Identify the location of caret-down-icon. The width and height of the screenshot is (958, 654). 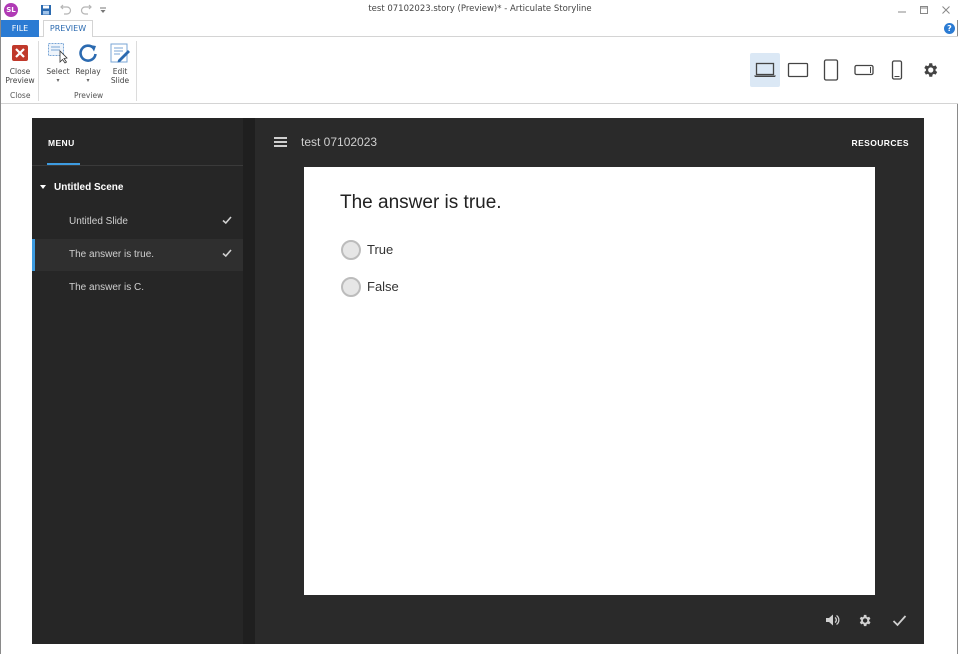
(43, 187).